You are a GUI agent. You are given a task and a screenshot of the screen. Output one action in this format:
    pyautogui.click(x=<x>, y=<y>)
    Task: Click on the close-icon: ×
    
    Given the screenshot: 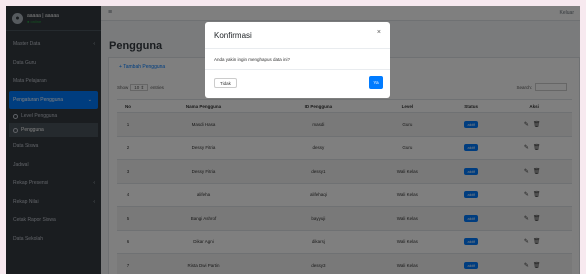 What is the action you would take?
    pyautogui.click(x=379, y=32)
    